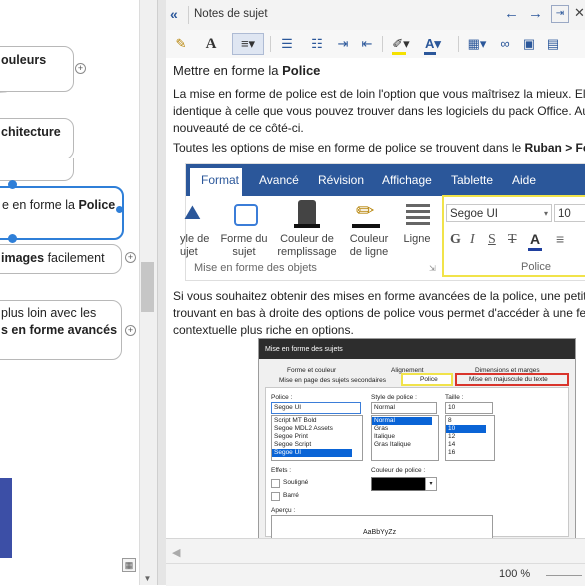 The width and height of the screenshot is (585, 586). I want to click on pin-panel-icon: ⇥, so click(560, 14).